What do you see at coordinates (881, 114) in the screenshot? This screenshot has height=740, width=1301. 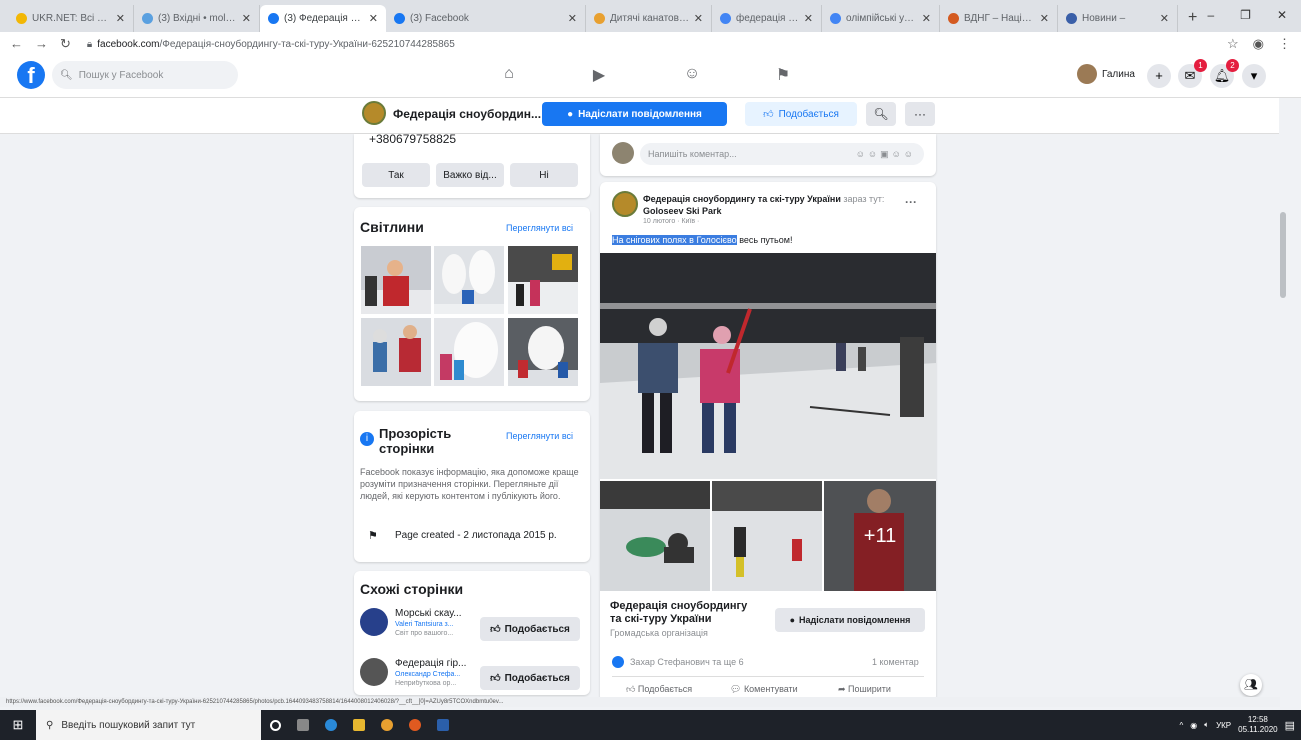 I see `page-search-button: 🔍︎` at bounding box center [881, 114].